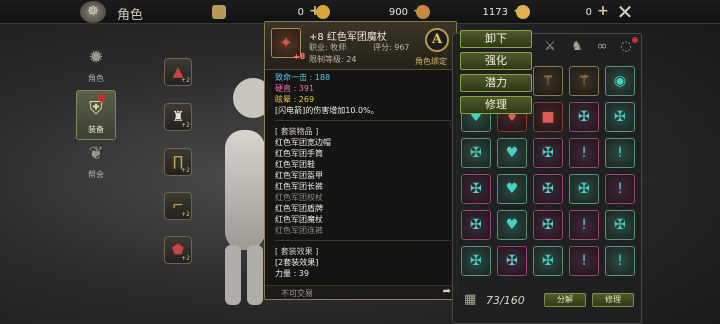  I want to click on heart-crest-icon: ♥, so click(512, 153).